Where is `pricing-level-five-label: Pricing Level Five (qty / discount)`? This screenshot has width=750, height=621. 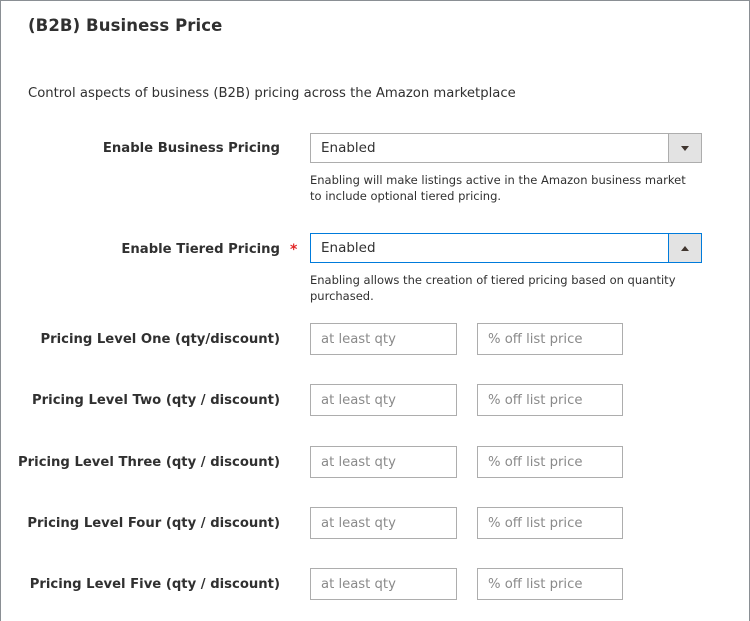
pricing-level-five-label: Pricing Level Five (qty / discount) is located at coordinates (154, 584).